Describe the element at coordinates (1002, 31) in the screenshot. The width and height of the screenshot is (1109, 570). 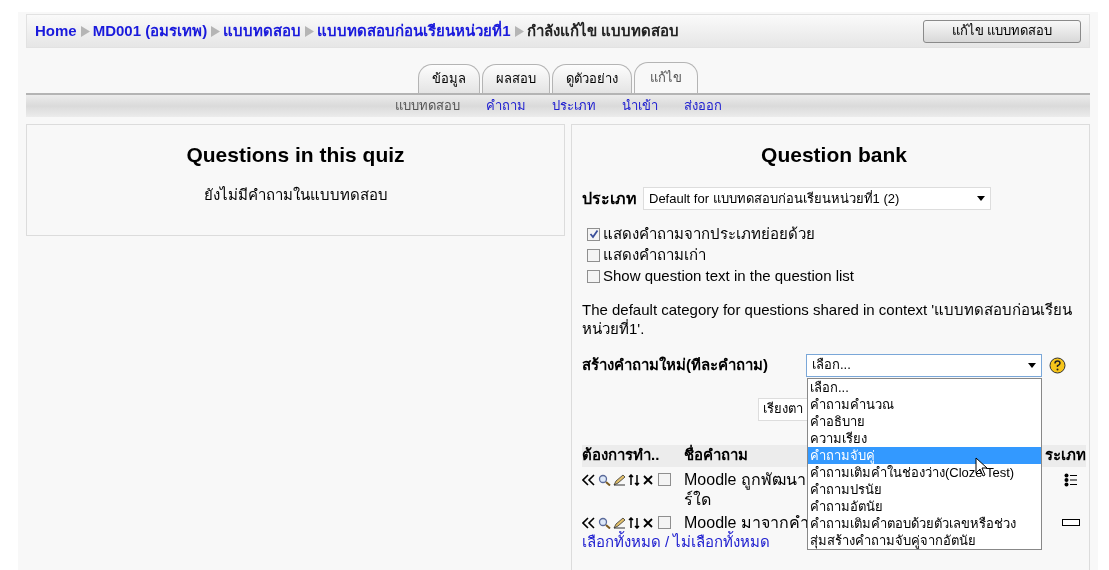
I see `edit-quiz-button: แก้ไข แบบทดสอบ` at that location.